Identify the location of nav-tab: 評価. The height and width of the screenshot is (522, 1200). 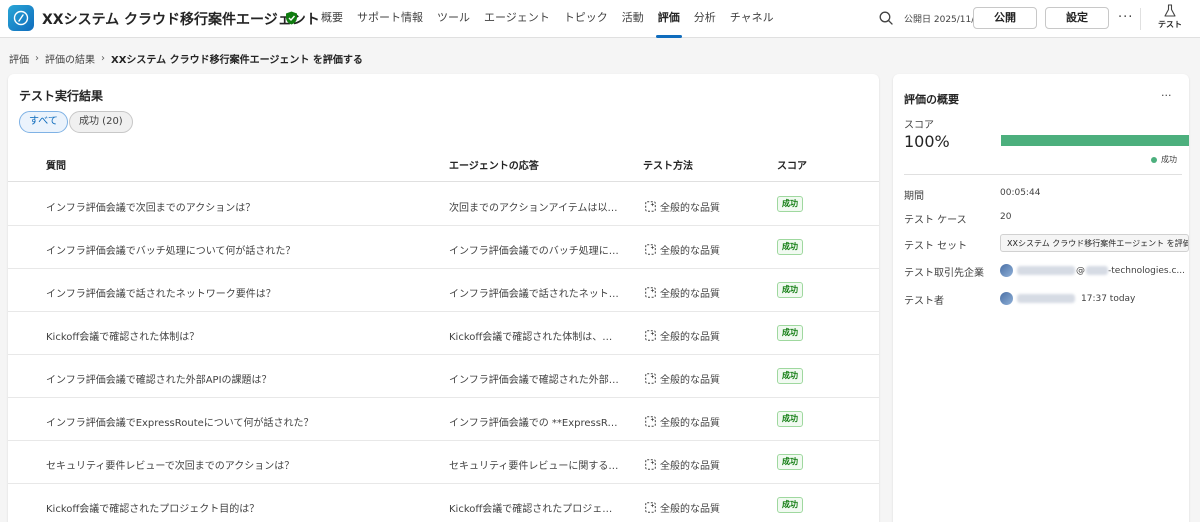
(669, 19).